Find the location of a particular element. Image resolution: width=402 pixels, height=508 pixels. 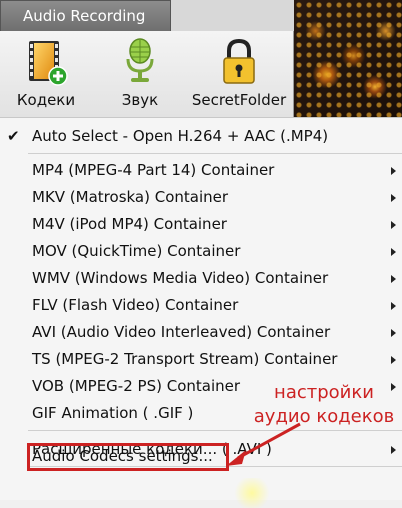

menu-item-mkv: MKV (Matroska) Container is located at coordinates (201, 197).